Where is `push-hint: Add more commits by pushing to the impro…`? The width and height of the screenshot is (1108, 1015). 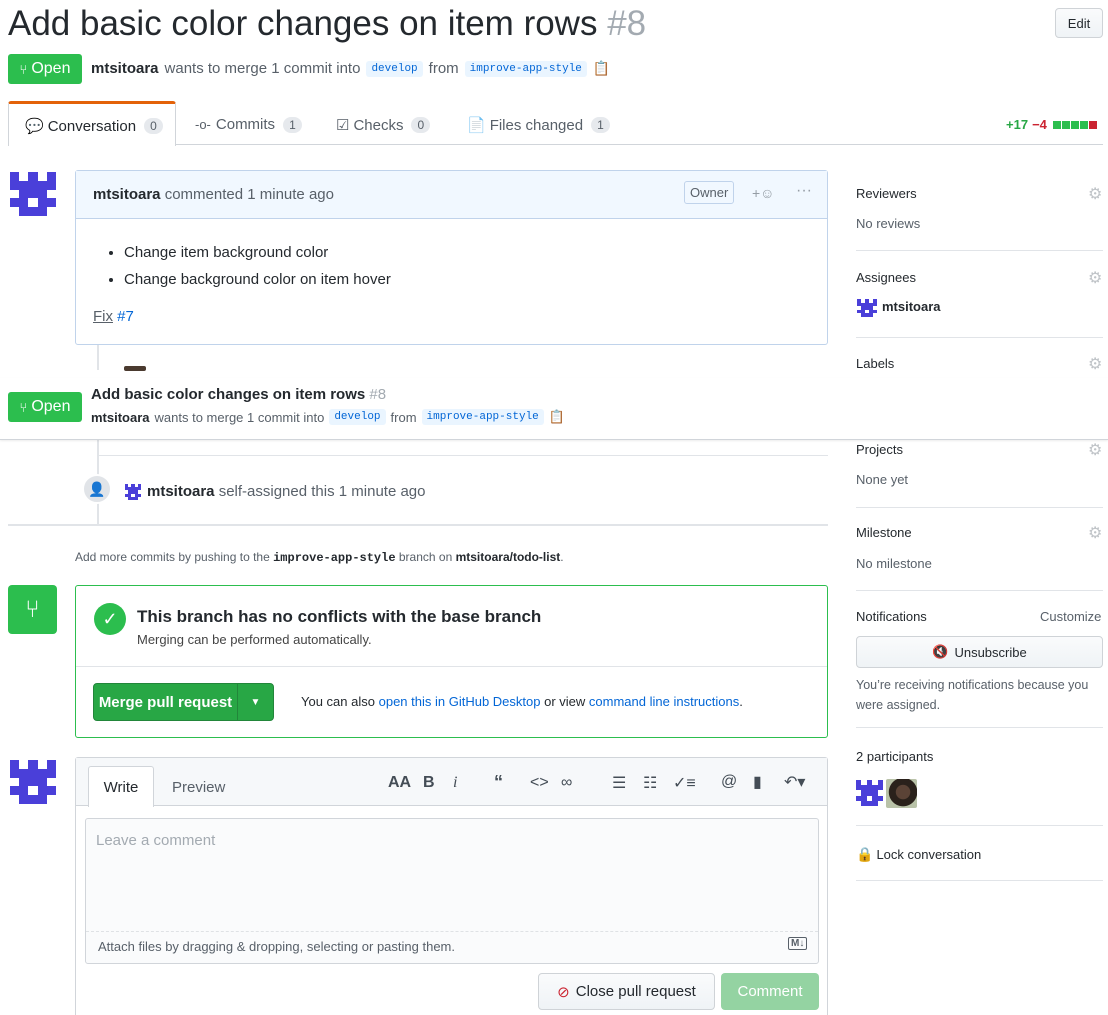
push-hint: Add more commits by pushing to the impro… is located at coordinates (319, 557).